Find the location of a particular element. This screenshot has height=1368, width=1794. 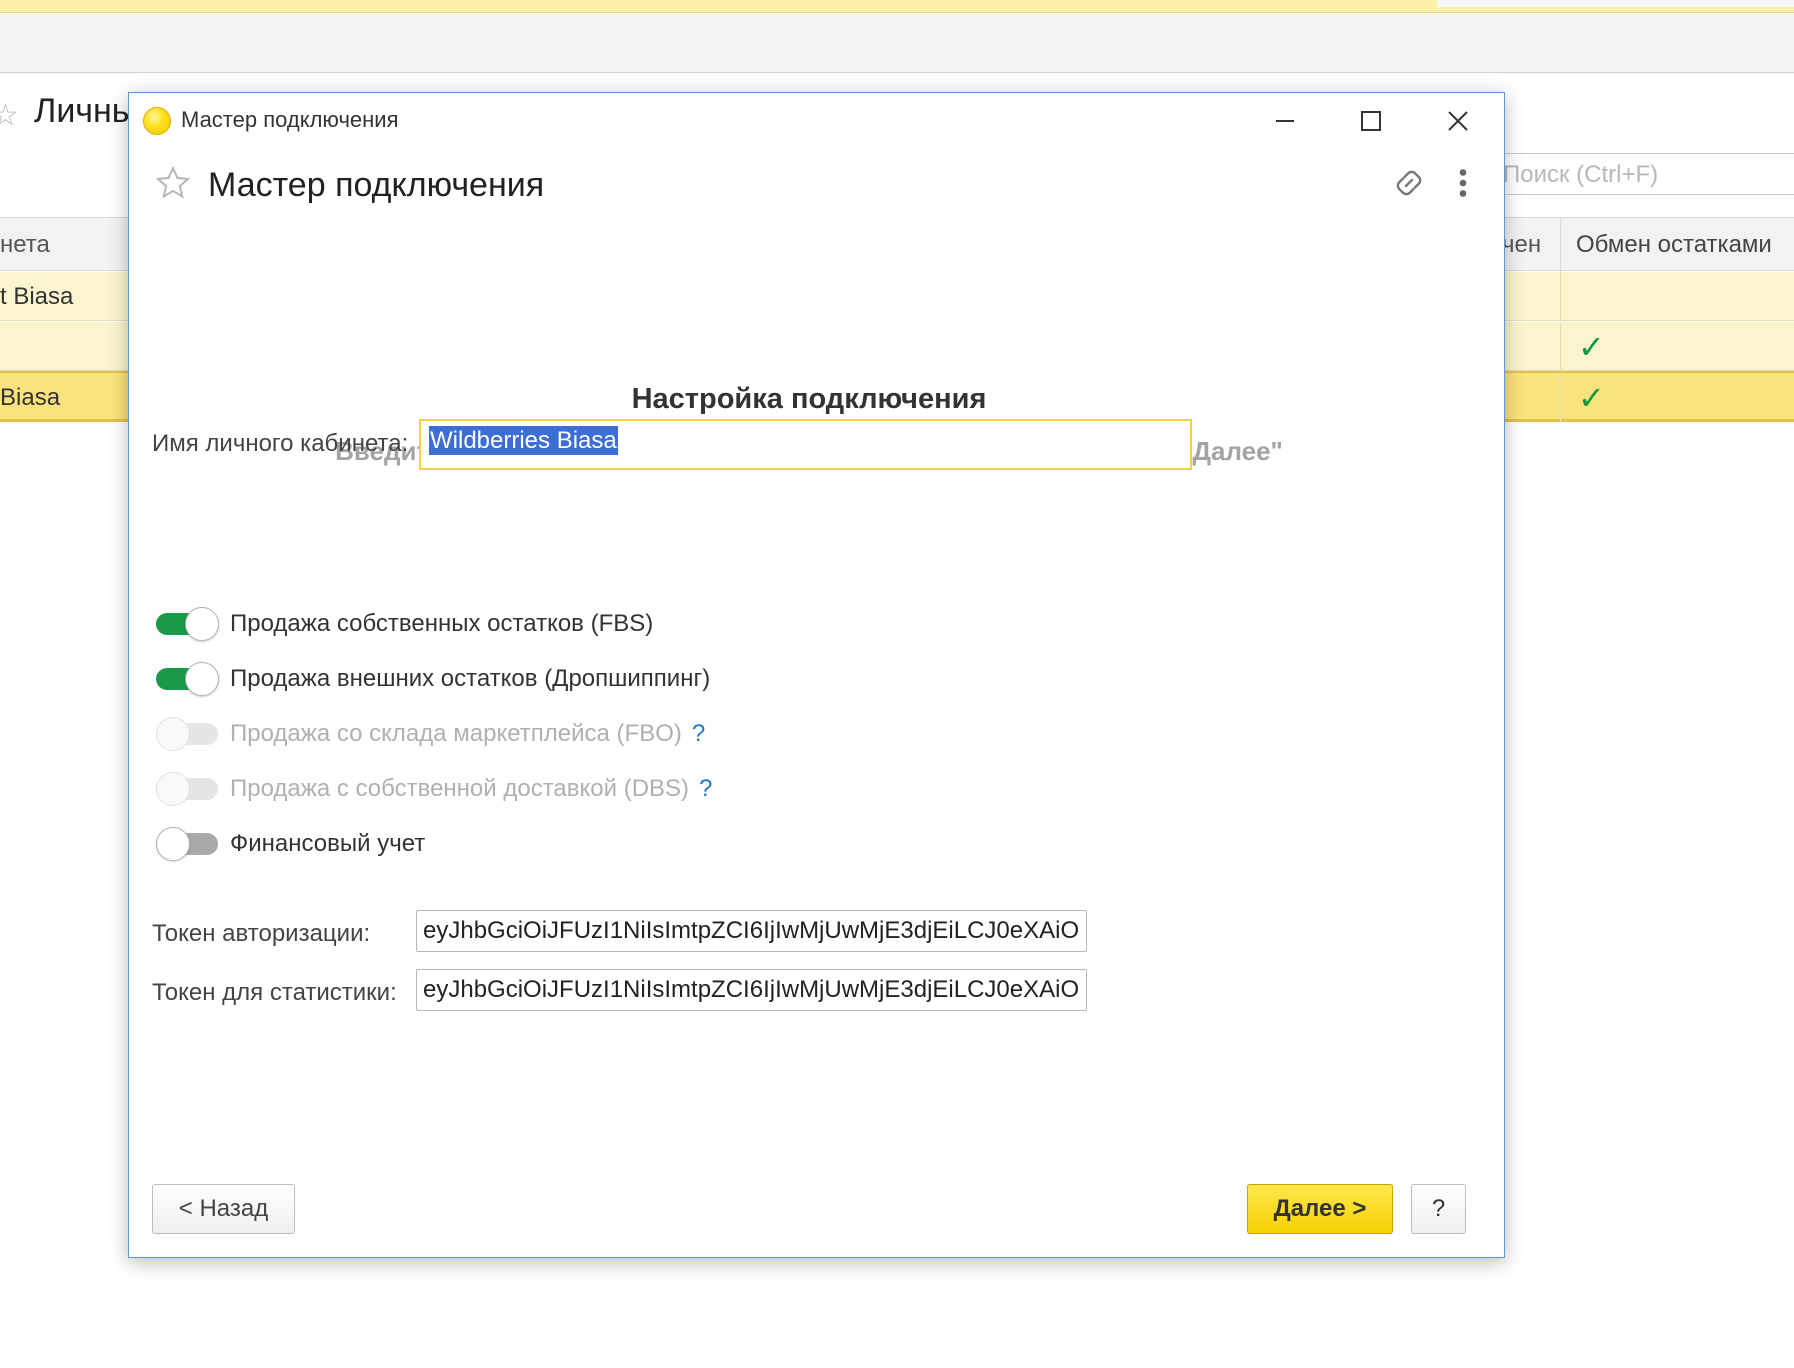

favorite-star-icon: ☆ is located at coordinates (9, 115).